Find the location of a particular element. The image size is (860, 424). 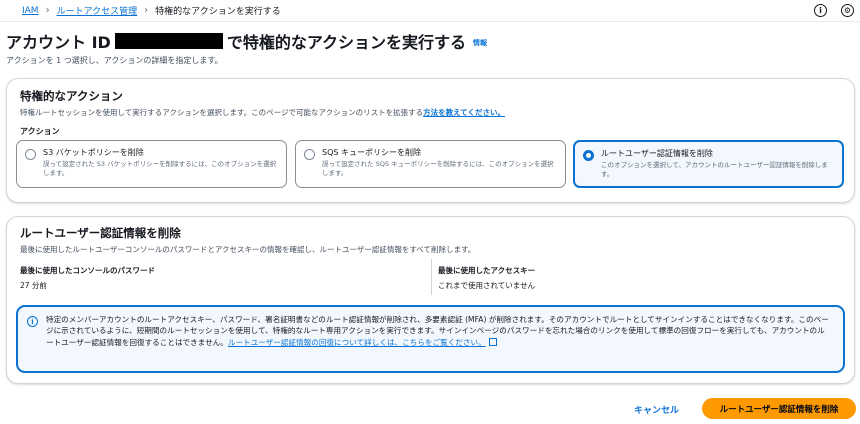

page-header: アカウント ID で特権的なアクションを実行する 情報 is located at coordinates (246, 41).